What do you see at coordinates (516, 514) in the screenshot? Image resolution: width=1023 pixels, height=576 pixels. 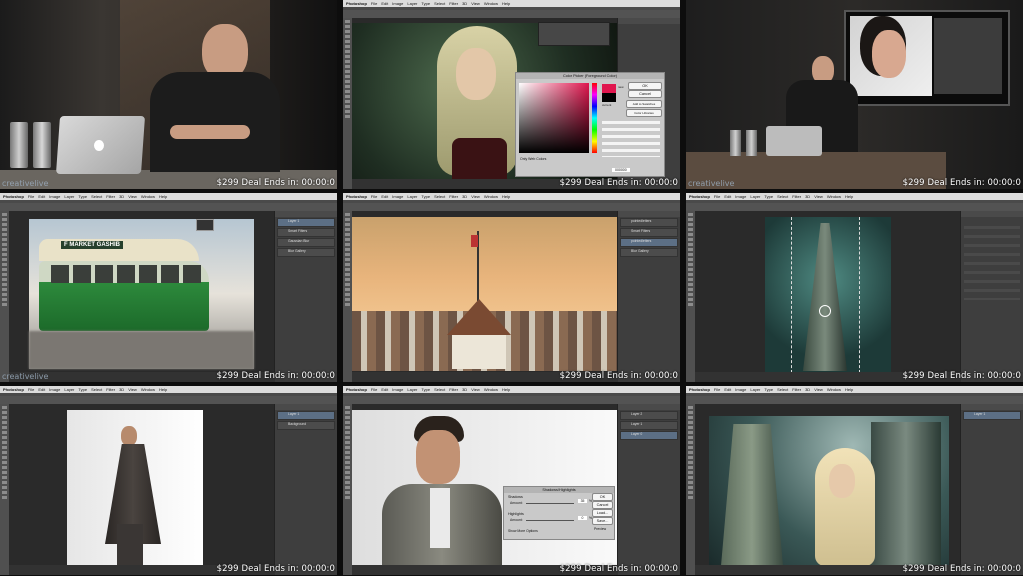 I see `highlights-label: Highlights` at bounding box center [516, 514].